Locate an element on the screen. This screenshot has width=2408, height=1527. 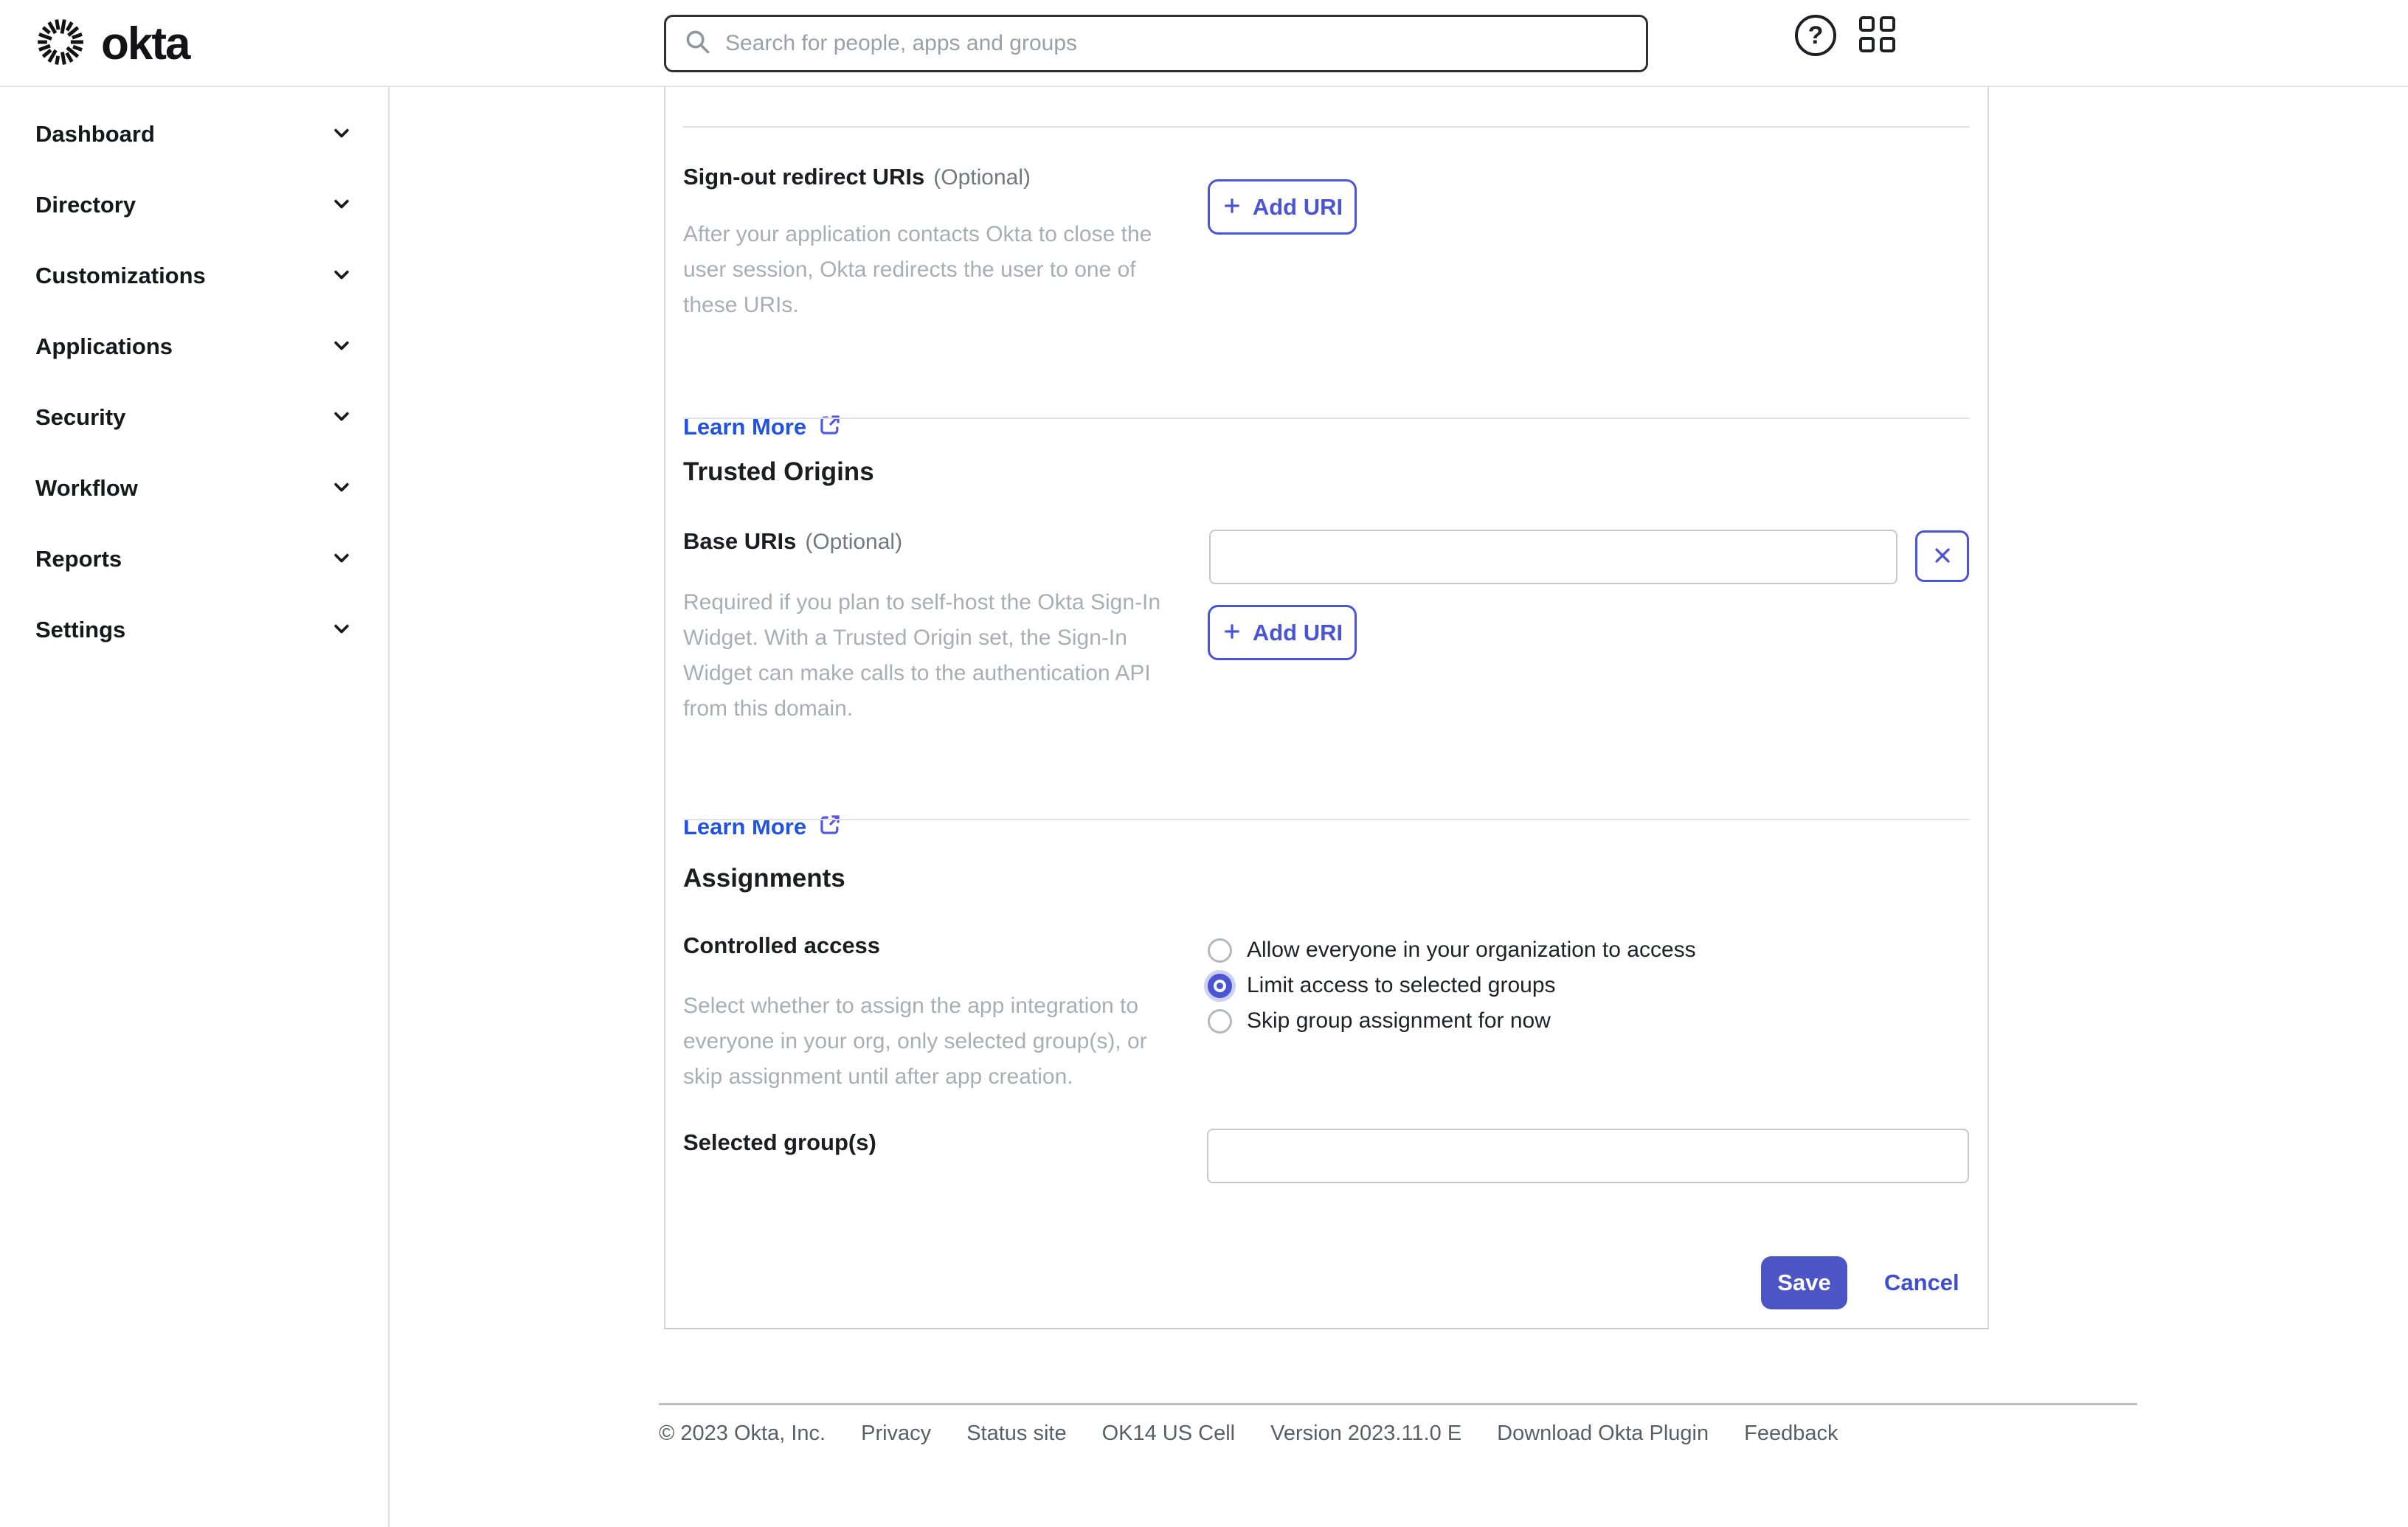
sidebar-item-dashboard: Dashboard is located at coordinates (194, 134).